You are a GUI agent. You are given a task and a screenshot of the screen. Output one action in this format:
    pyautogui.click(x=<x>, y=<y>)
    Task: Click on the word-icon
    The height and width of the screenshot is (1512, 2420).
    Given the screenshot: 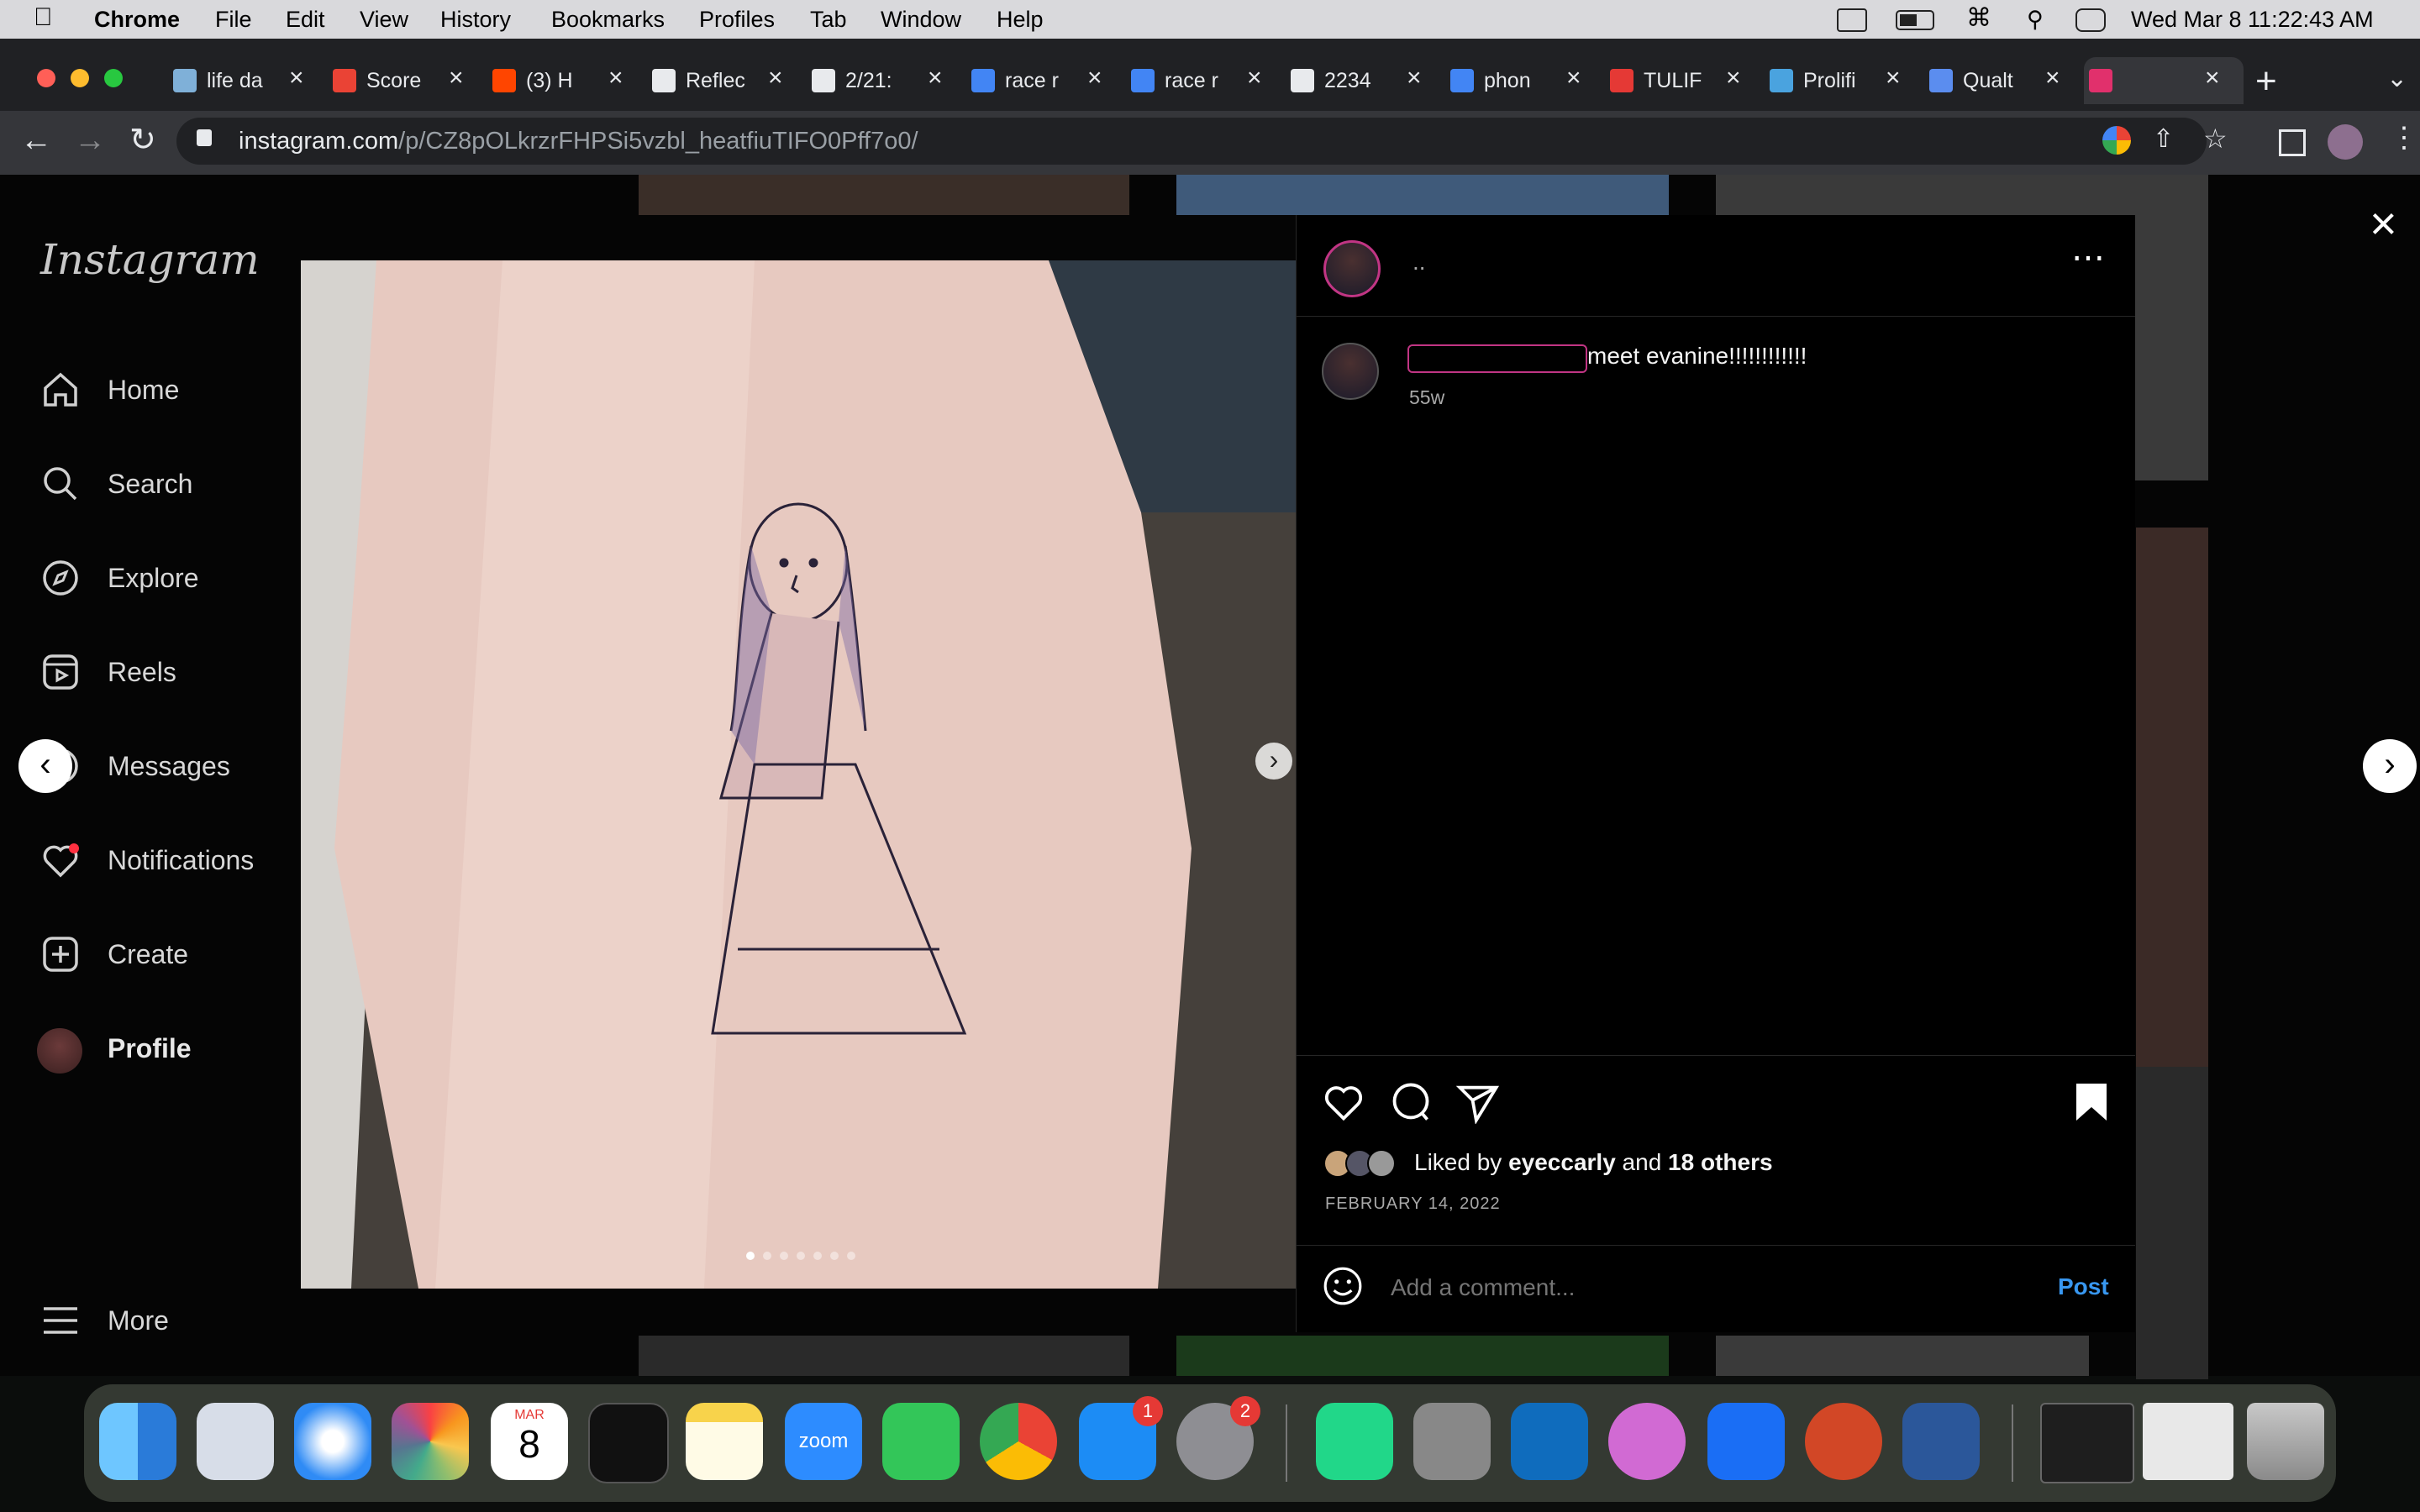 What is the action you would take?
    pyautogui.click(x=1941, y=1441)
    